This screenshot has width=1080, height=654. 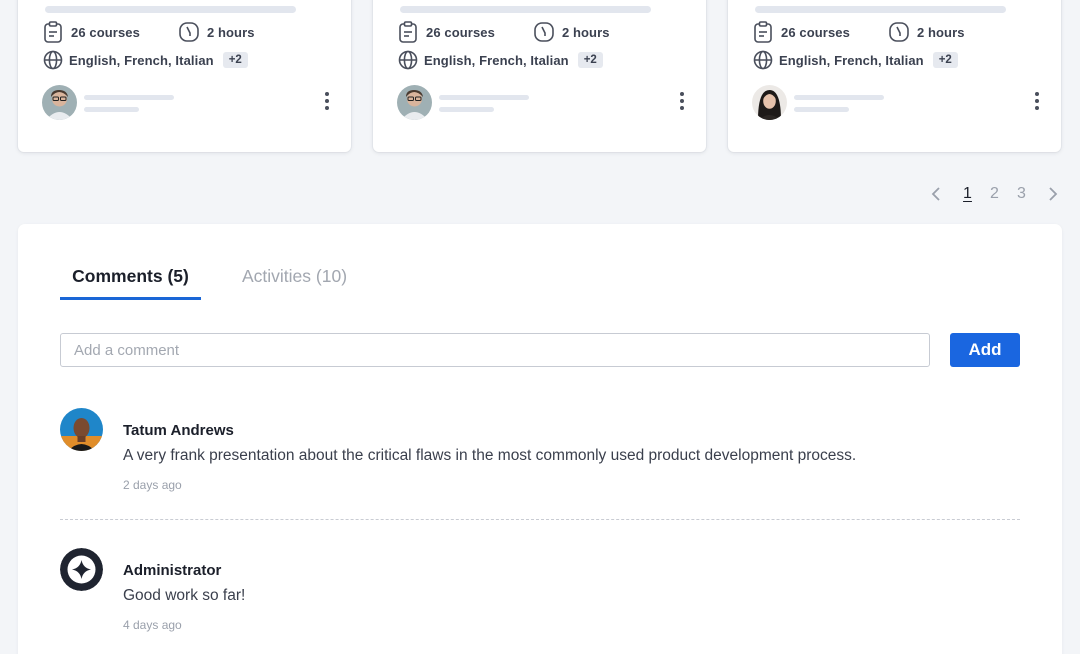 What do you see at coordinates (1021, 194) in the screenshot?
I see `page-3: 3` at bounding box center [1021, 194].